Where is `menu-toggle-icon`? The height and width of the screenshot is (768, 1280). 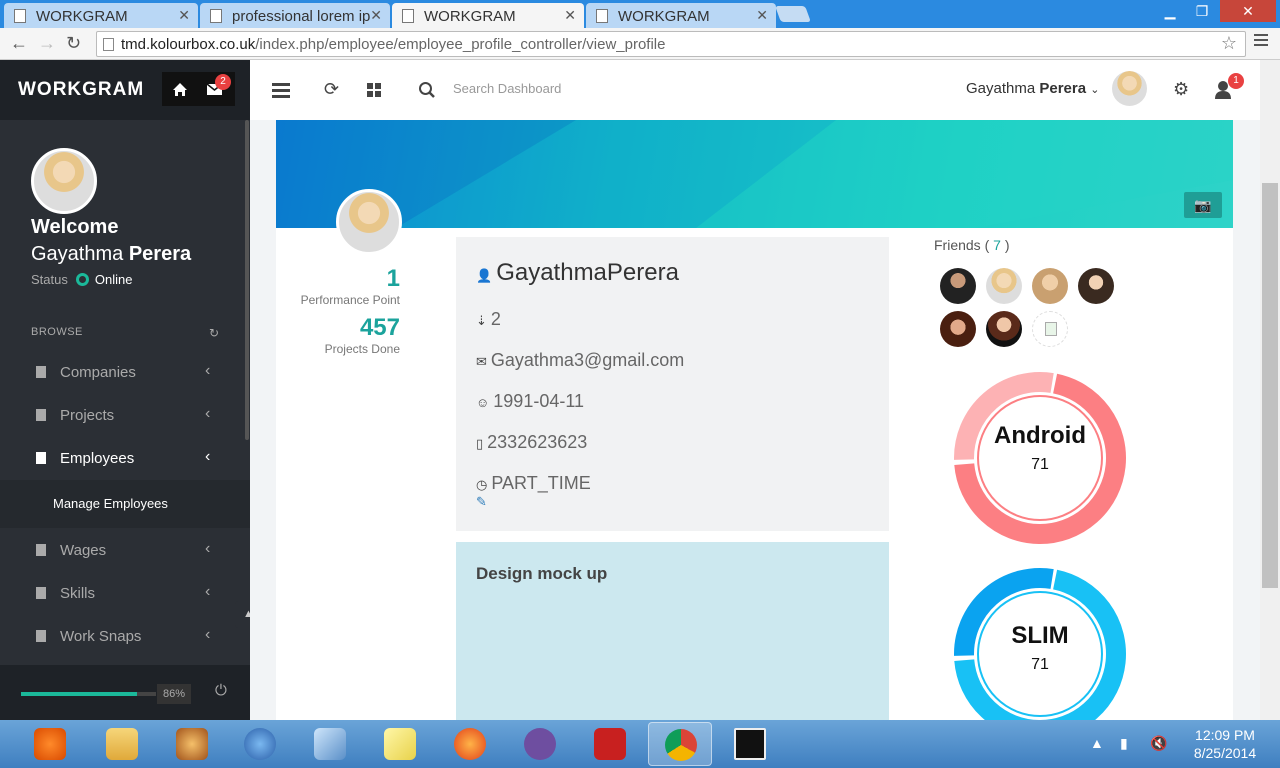
menu-toggle-icon is located at coordinates (281, 92).